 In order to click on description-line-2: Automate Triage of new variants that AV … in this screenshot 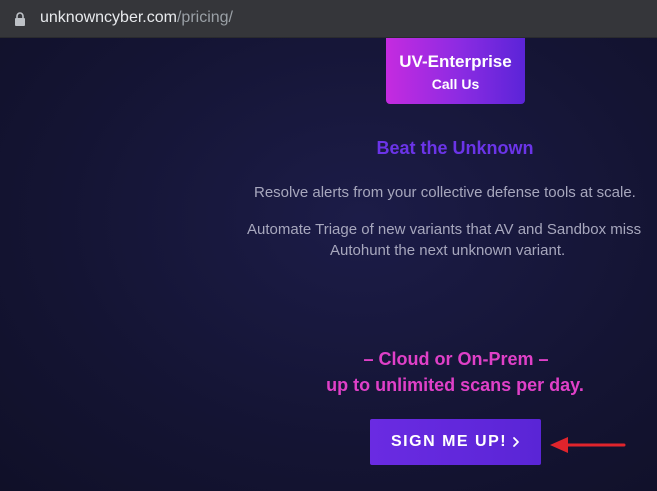, I will do `click(444, 229)`.